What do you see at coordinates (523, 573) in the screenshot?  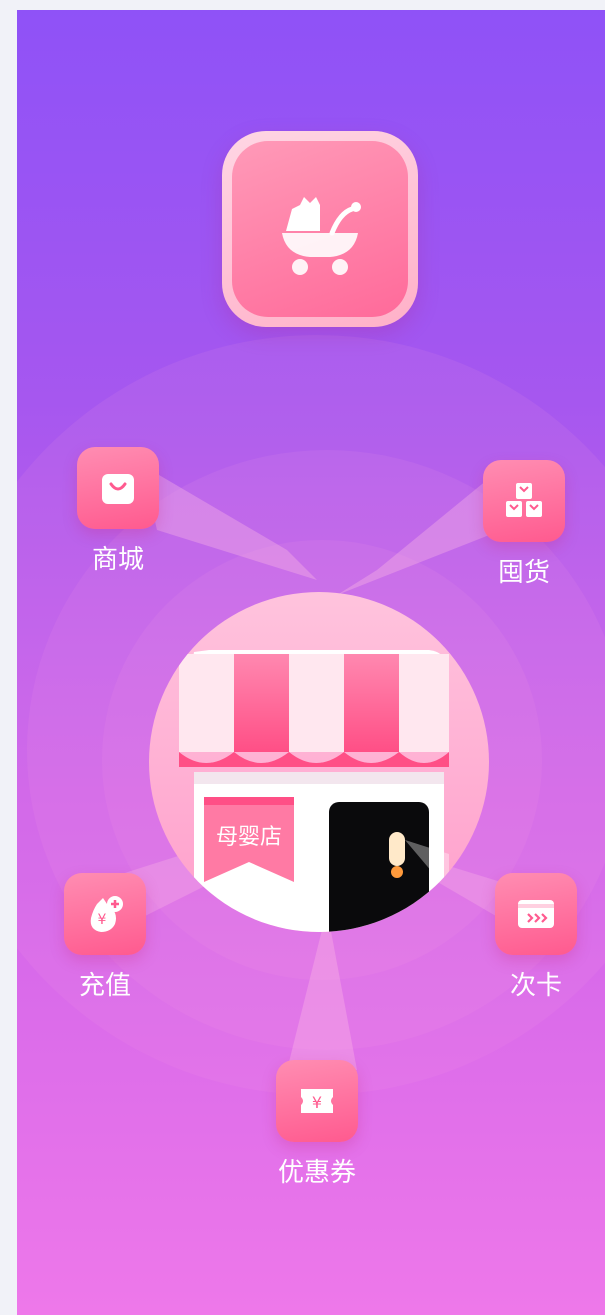 I see `feature-label: 囤货` at bounding box center [523, 573].